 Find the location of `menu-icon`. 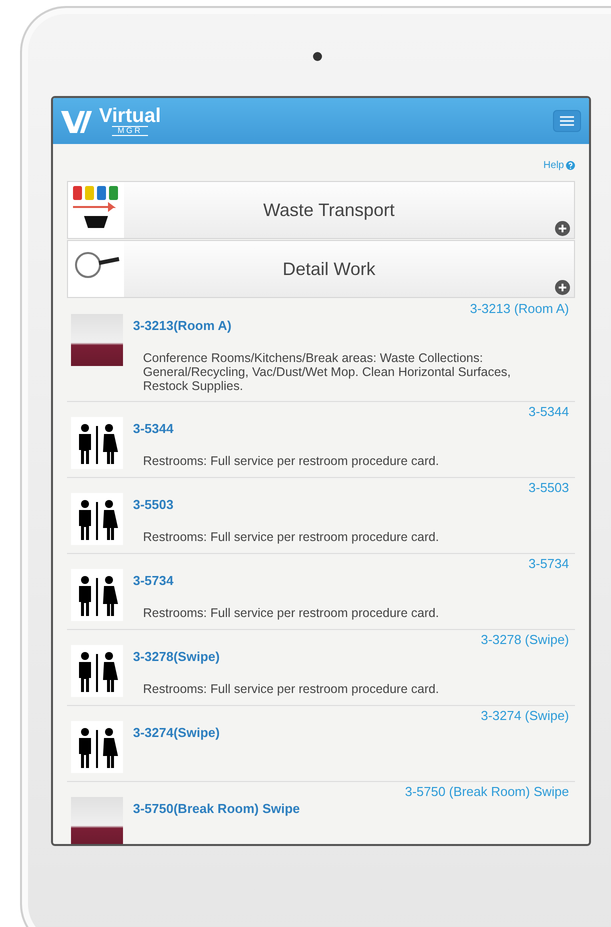

menu-icon is located at coordinates (567, 121).